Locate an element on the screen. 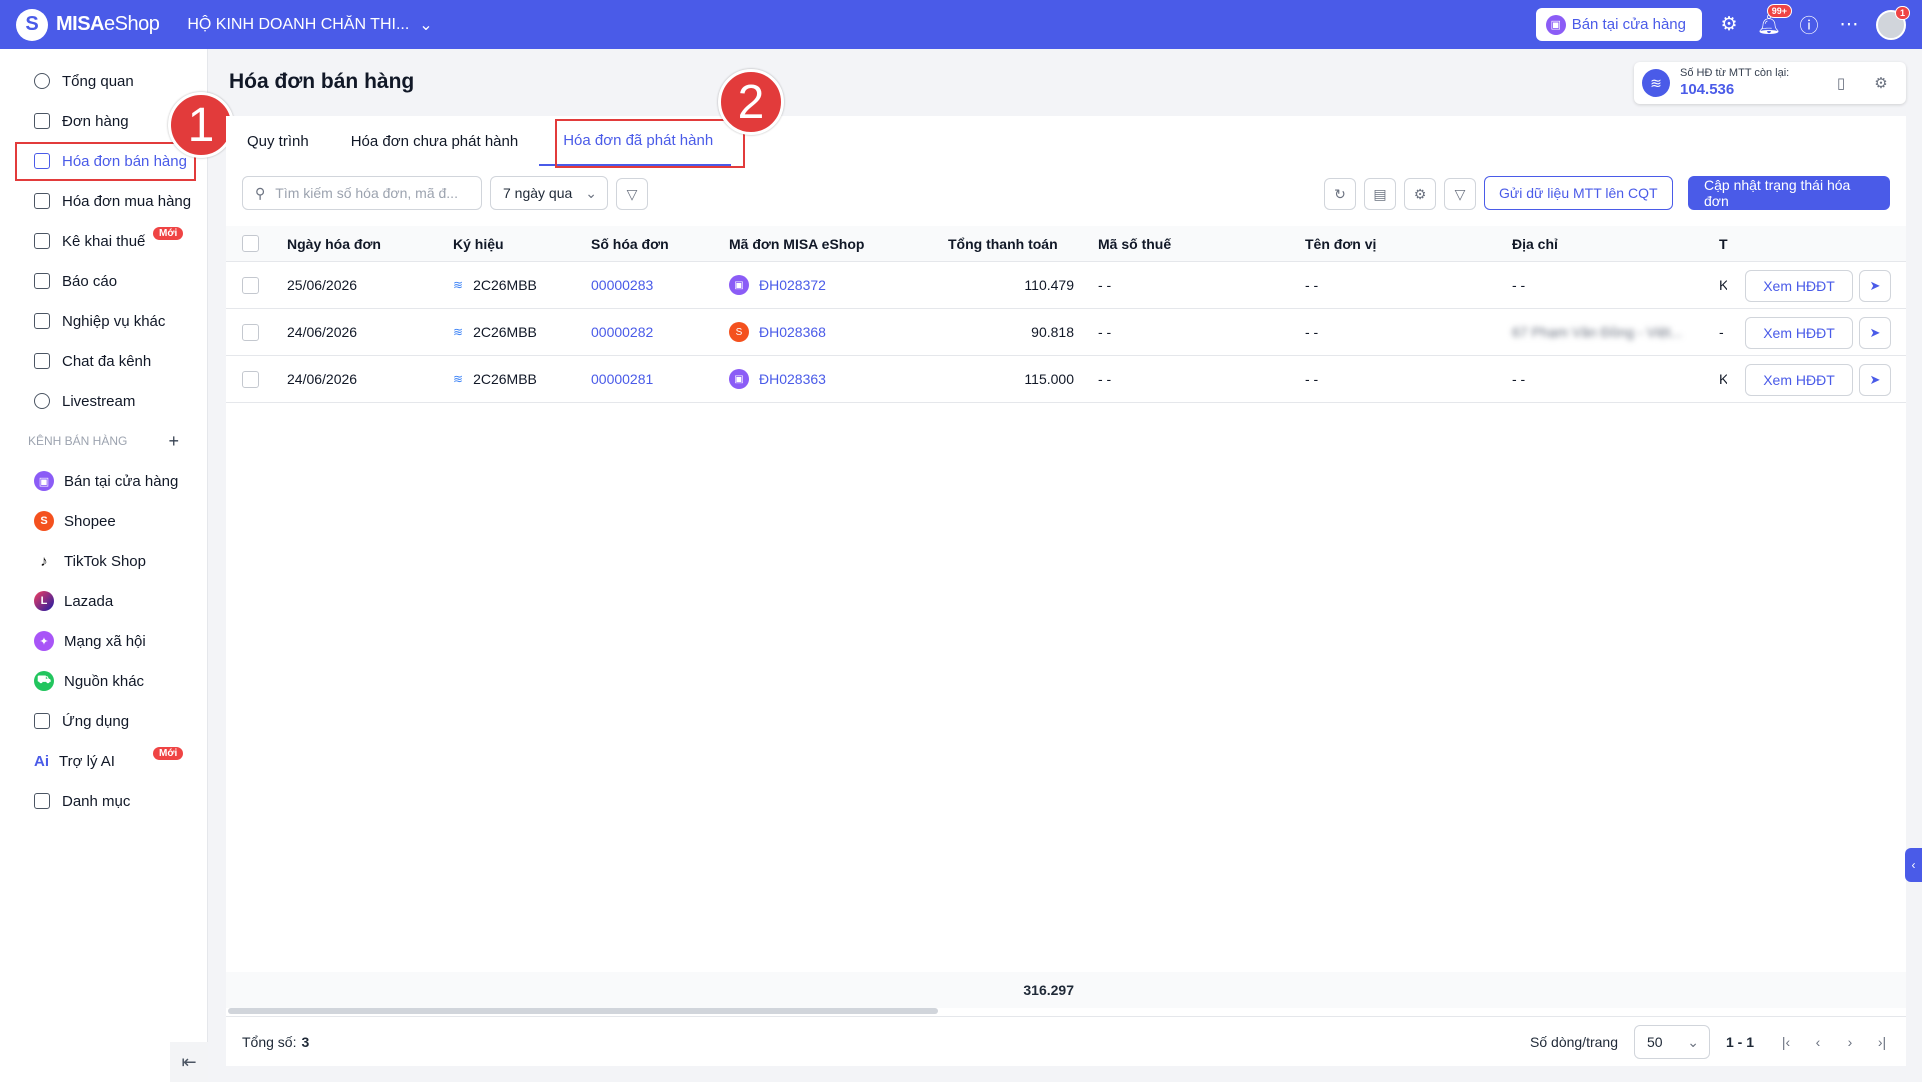  select-all-cell is located at coordinates (250, 243).